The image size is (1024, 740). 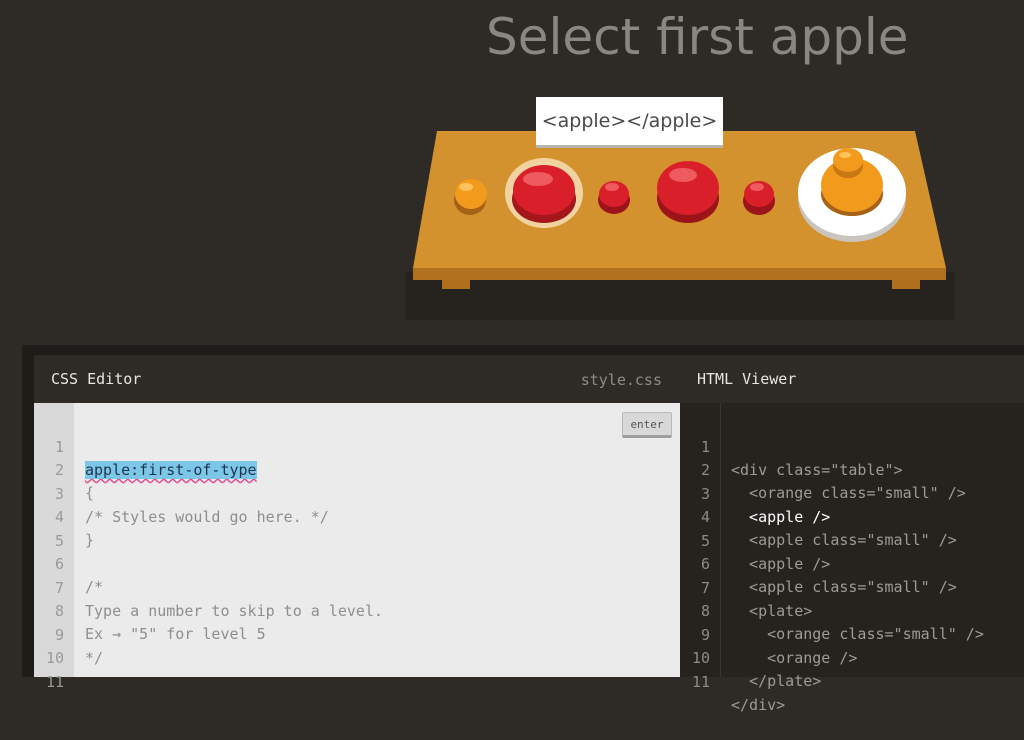 I want to click on css-line: 2 {, so click(x=357, y=469).